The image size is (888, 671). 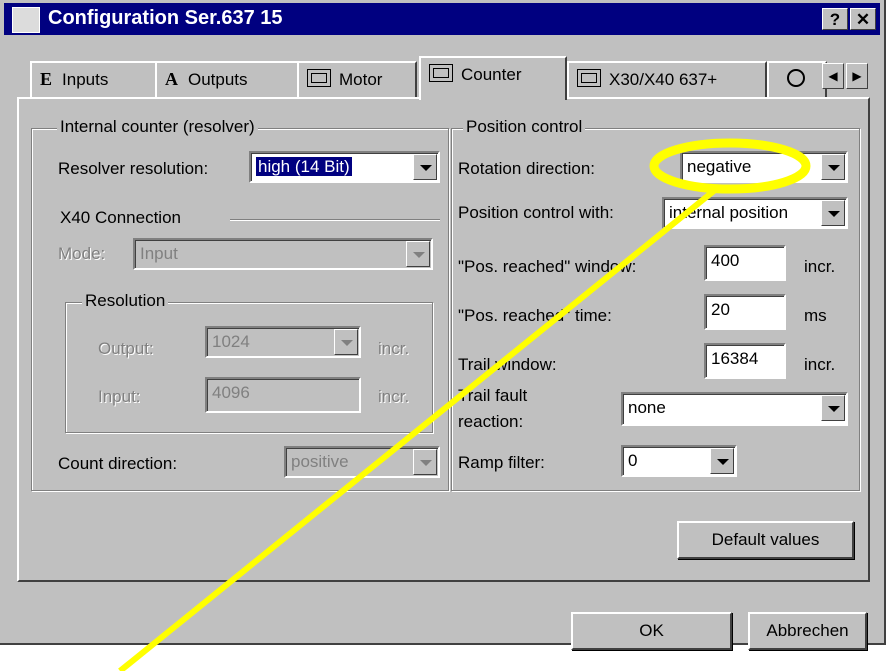 I want to click on app-icon, so click(x=26, y=20).